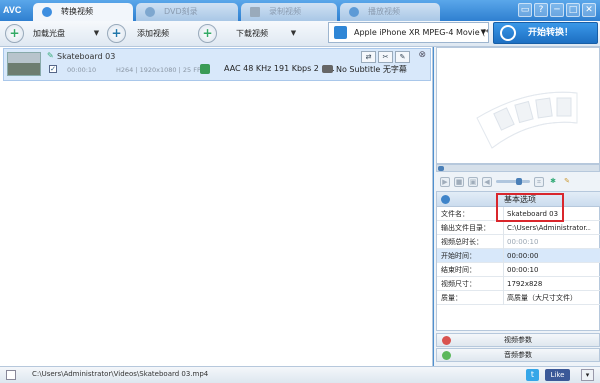  What do you see at coordinates (49, 33) in the screenshot?
I see `load-disc-label: 加载光盘` at bounding box center [49, 33].